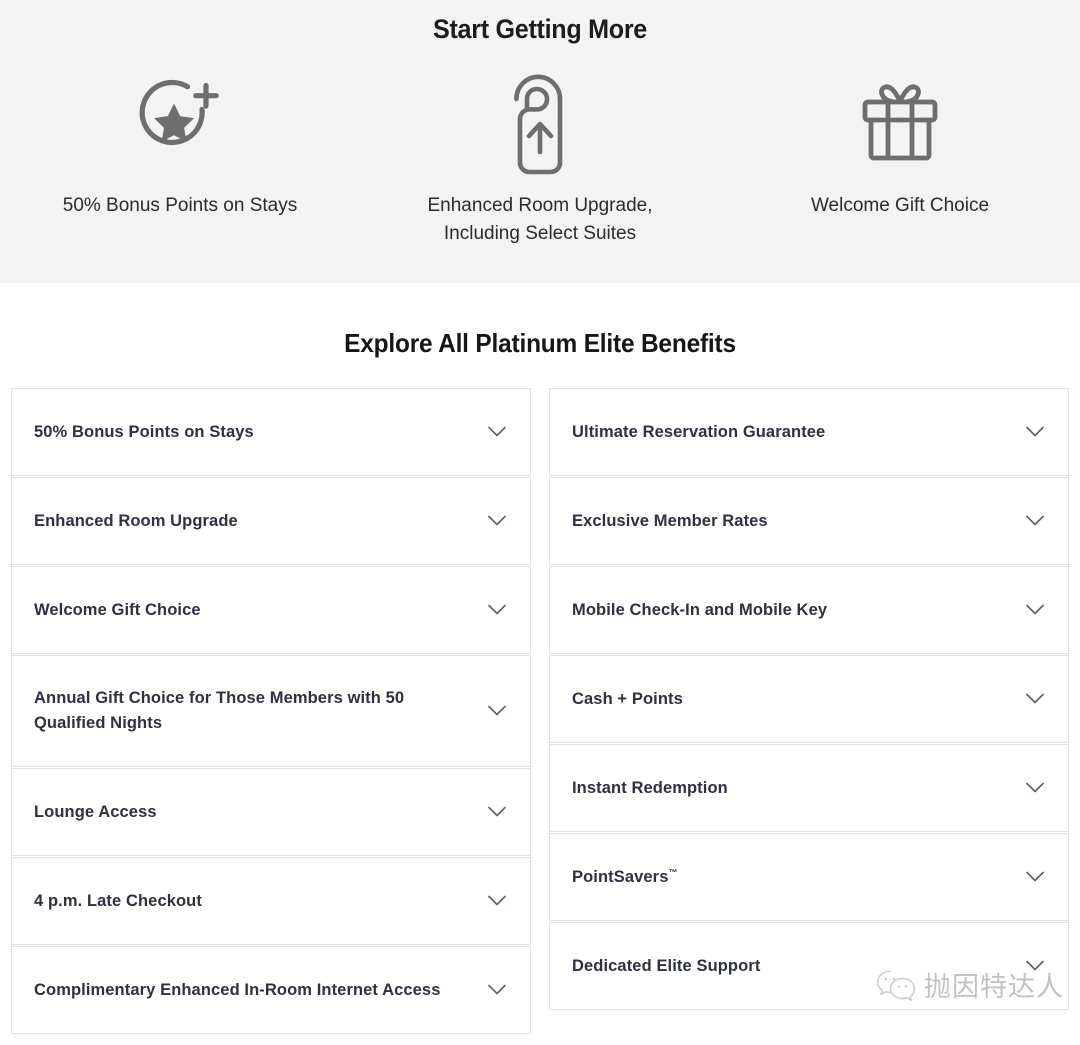 Image resolution: width=1080 pixels, height=1045 pixels. Describe the element at coordinates (620, 876) in the screenshot. I see `accordion-label-text: PointSavers` at that location.